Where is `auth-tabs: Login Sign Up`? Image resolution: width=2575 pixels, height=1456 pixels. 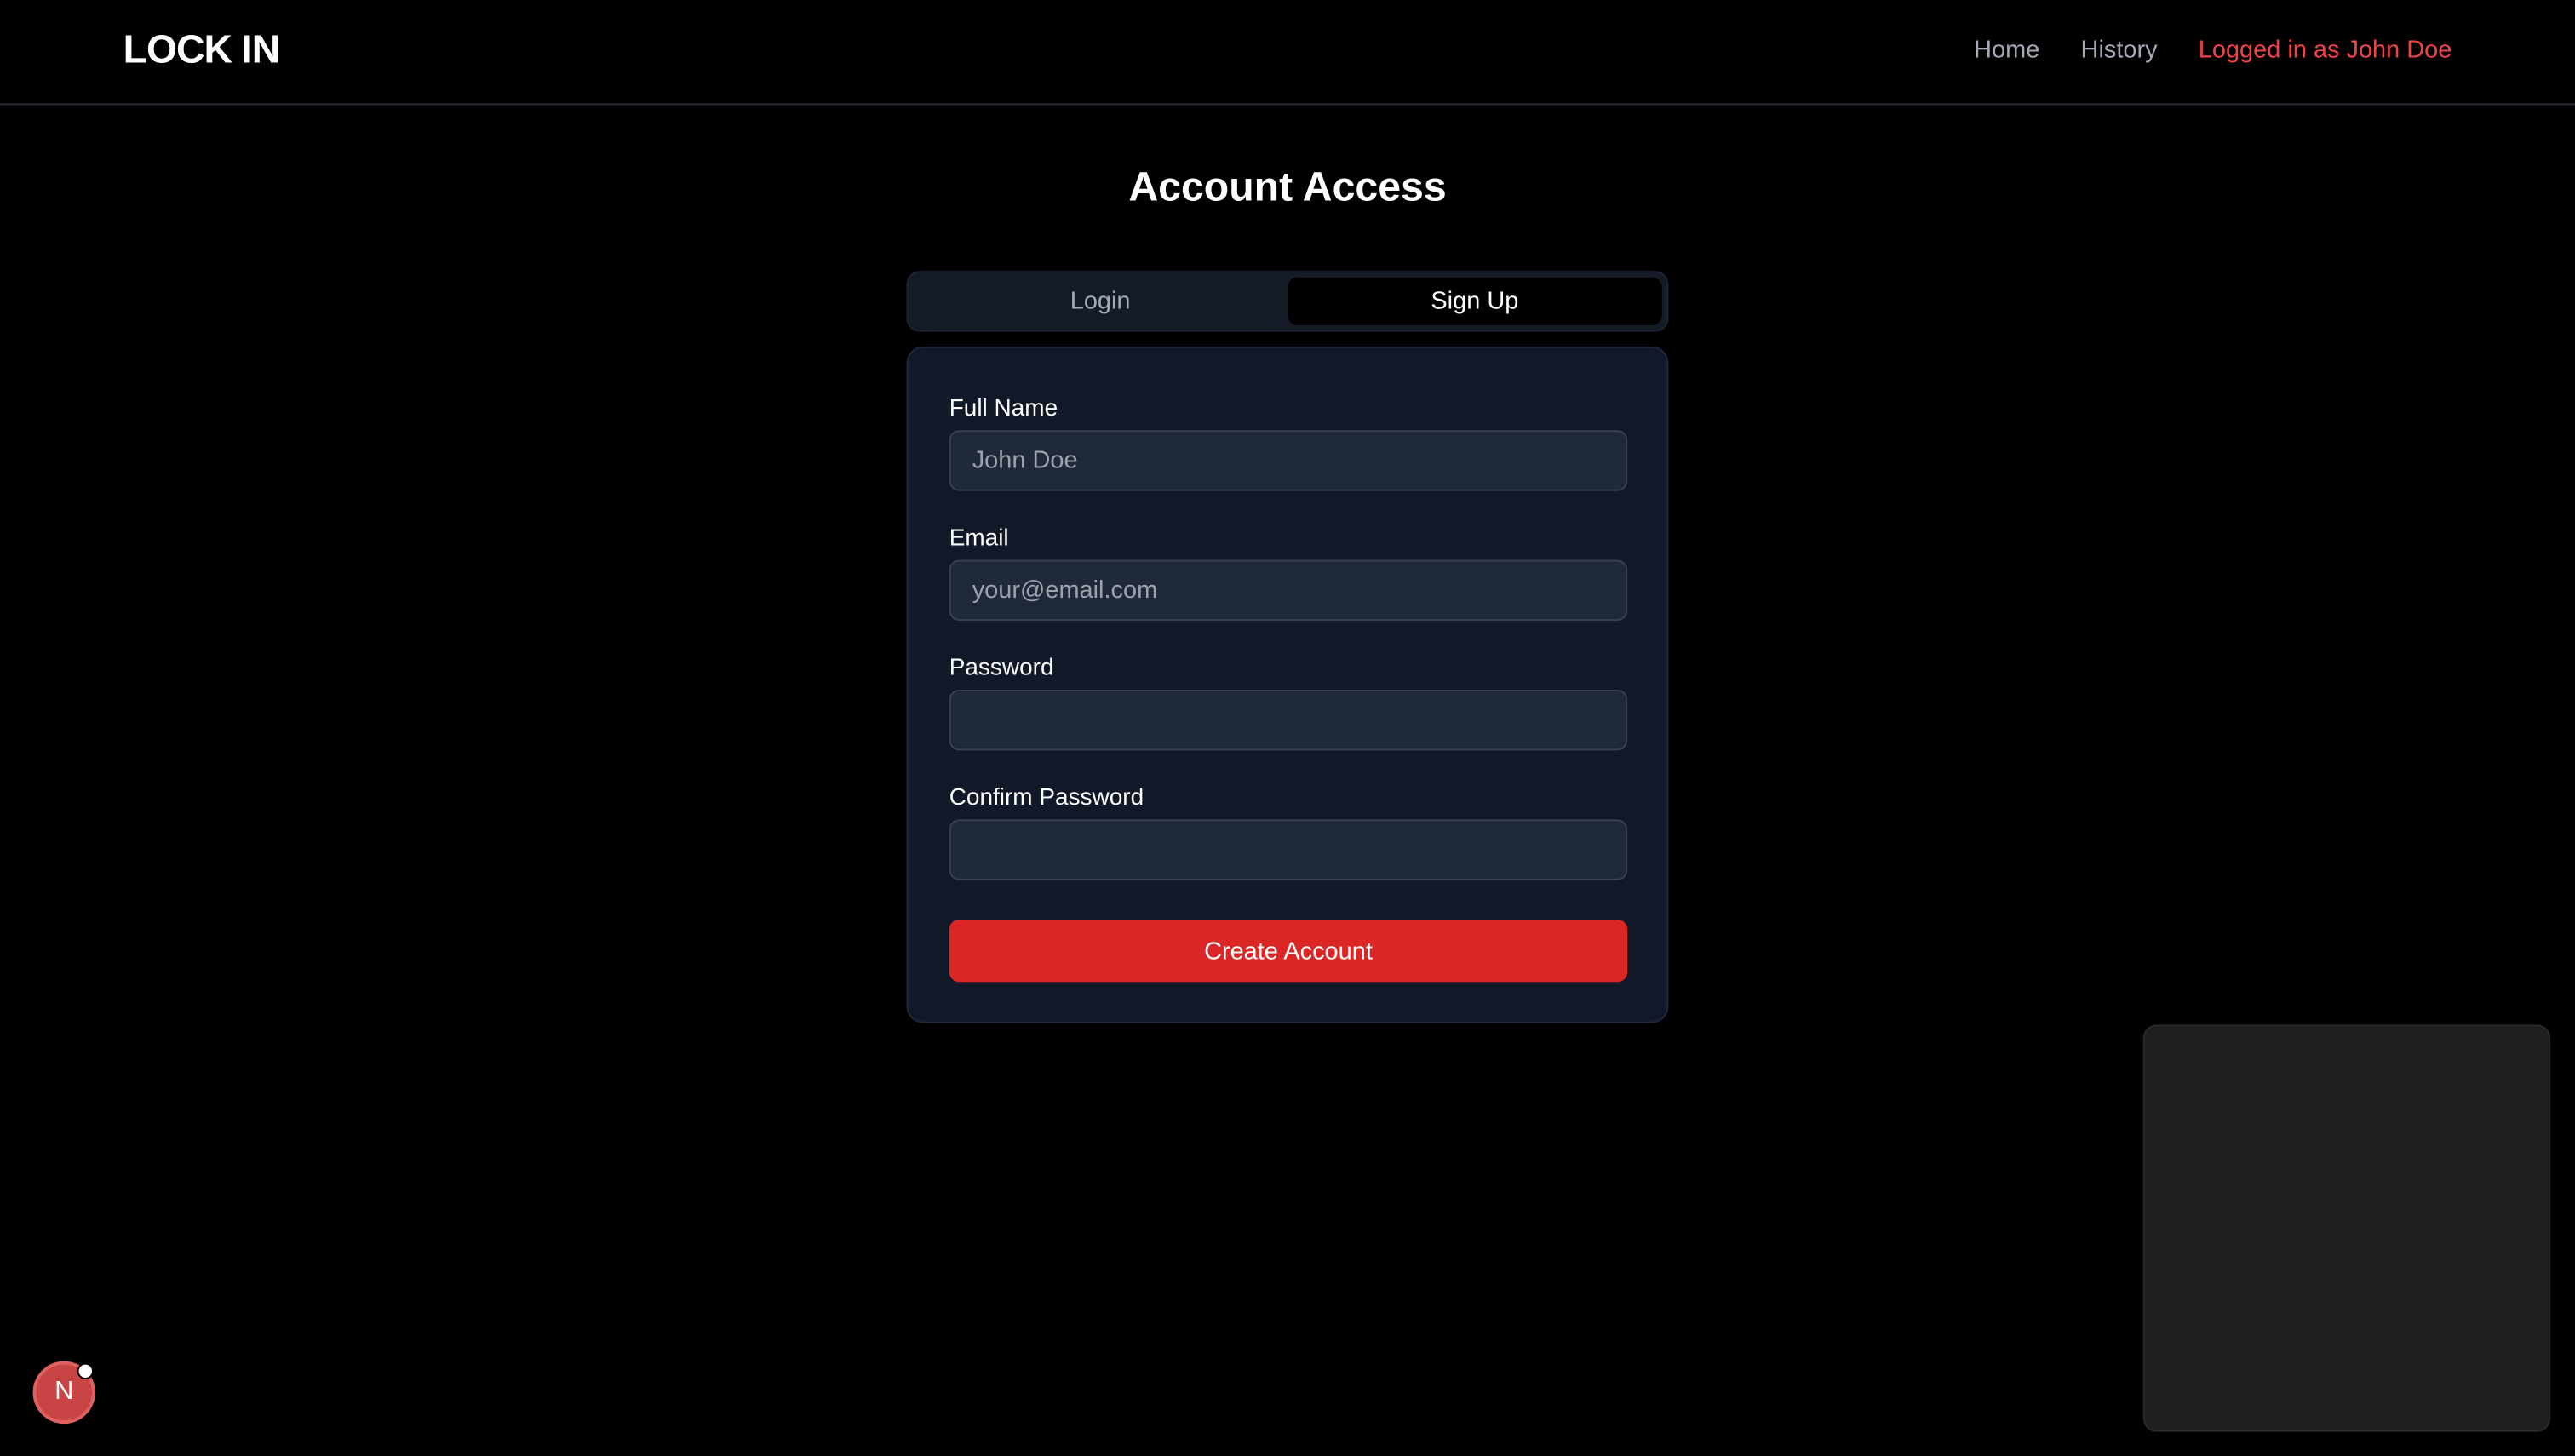 auth-tabs: Login Sign Up is located at coordinates (1287, 301).